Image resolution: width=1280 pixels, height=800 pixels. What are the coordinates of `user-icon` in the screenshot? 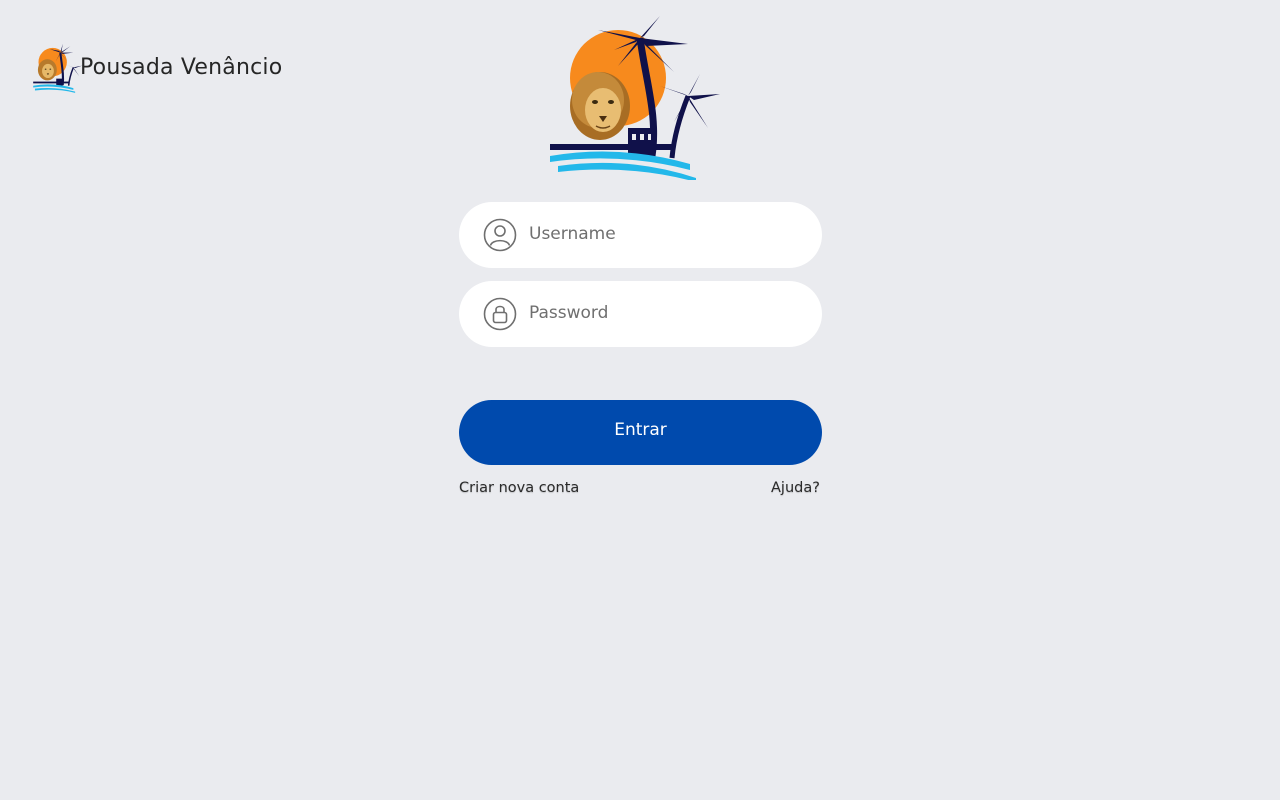 It's located at (500, 235).